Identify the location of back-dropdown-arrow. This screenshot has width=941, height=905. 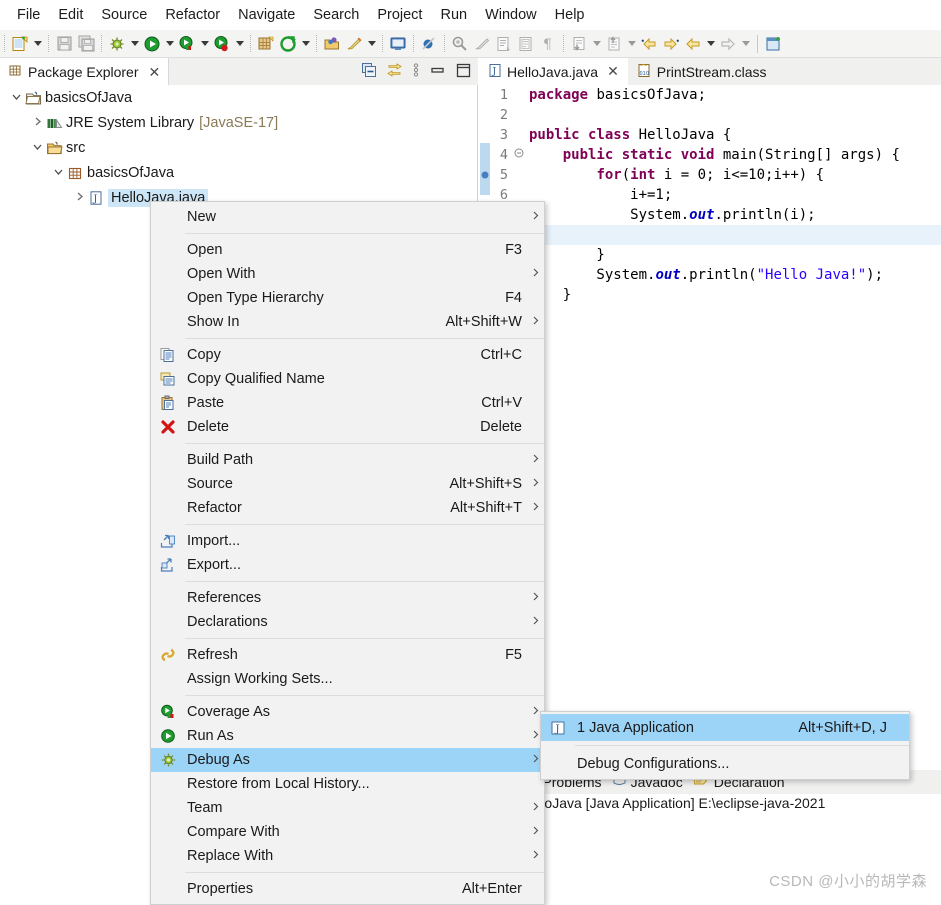
(710, 44).